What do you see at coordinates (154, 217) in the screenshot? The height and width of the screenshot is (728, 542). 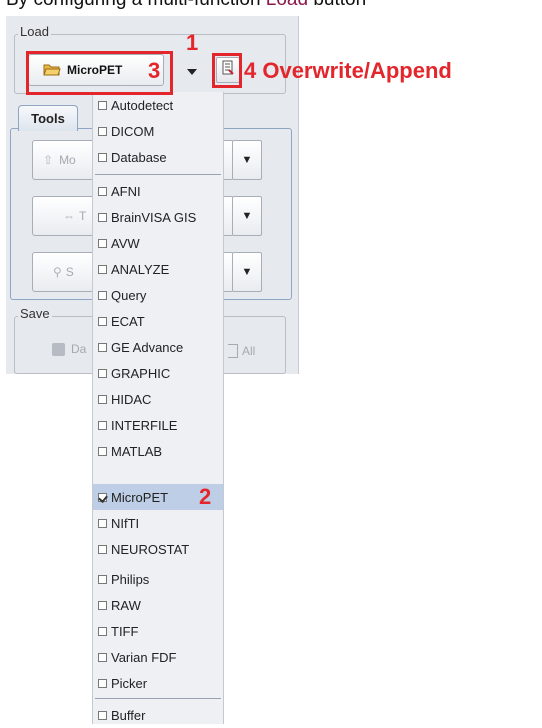 I see `menu-item-label: BrainVISA GIS` at bounding box center [154, 217].